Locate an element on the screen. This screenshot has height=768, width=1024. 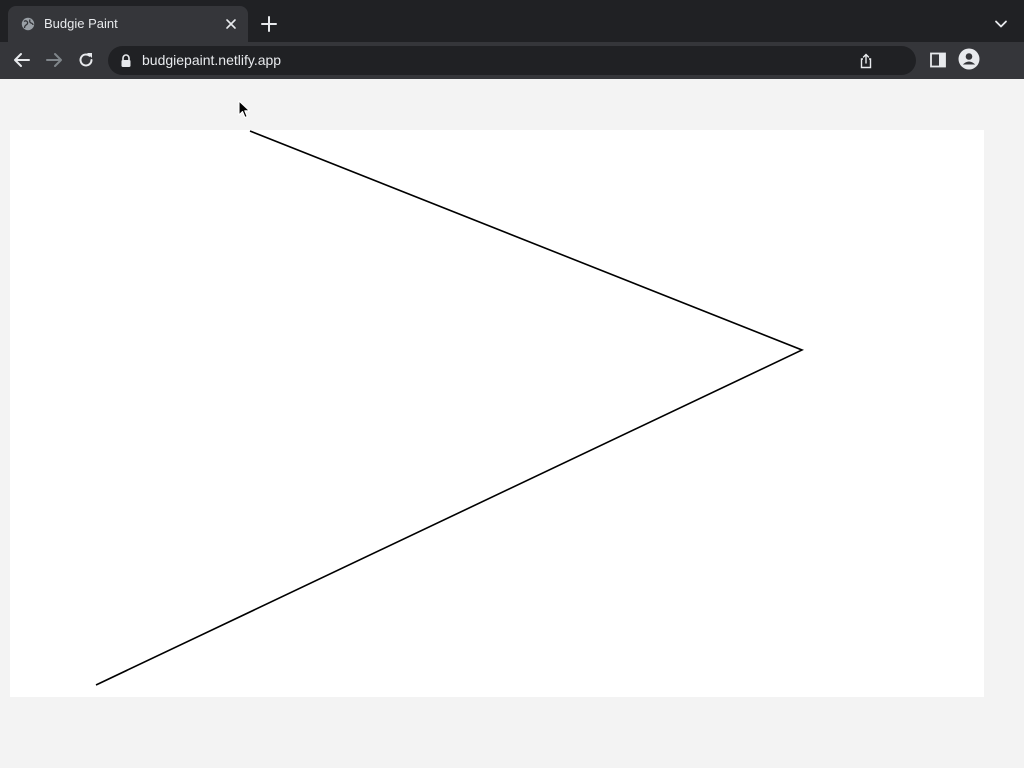
tab-title: Budgie Paint is located at coordinates (81, 23).